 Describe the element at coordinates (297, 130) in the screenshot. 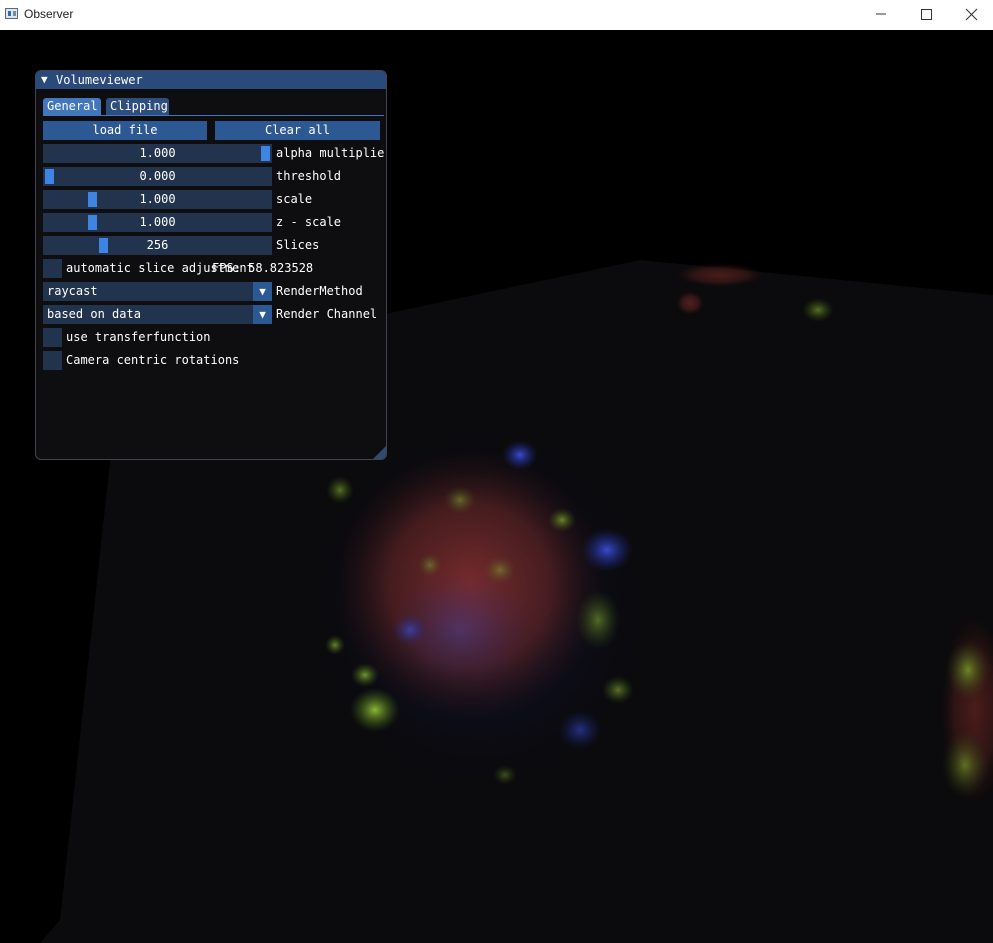

I see `clear-all-button: Clear all` at that location.